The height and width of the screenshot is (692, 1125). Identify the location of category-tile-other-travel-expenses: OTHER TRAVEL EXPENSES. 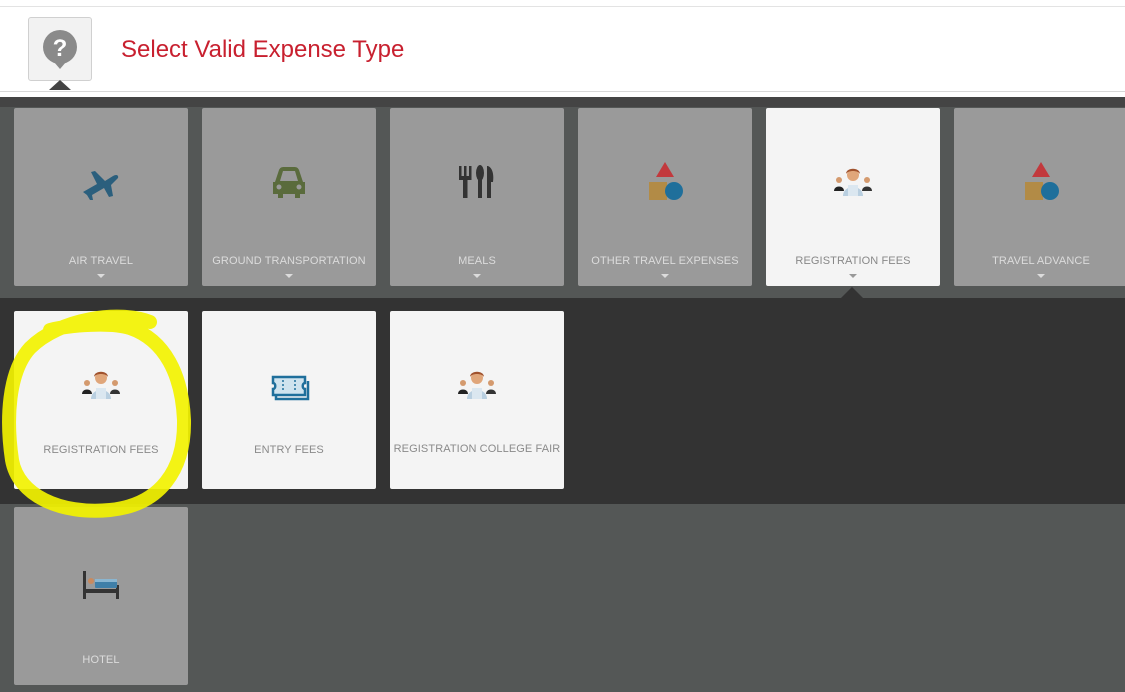
(665, 197).